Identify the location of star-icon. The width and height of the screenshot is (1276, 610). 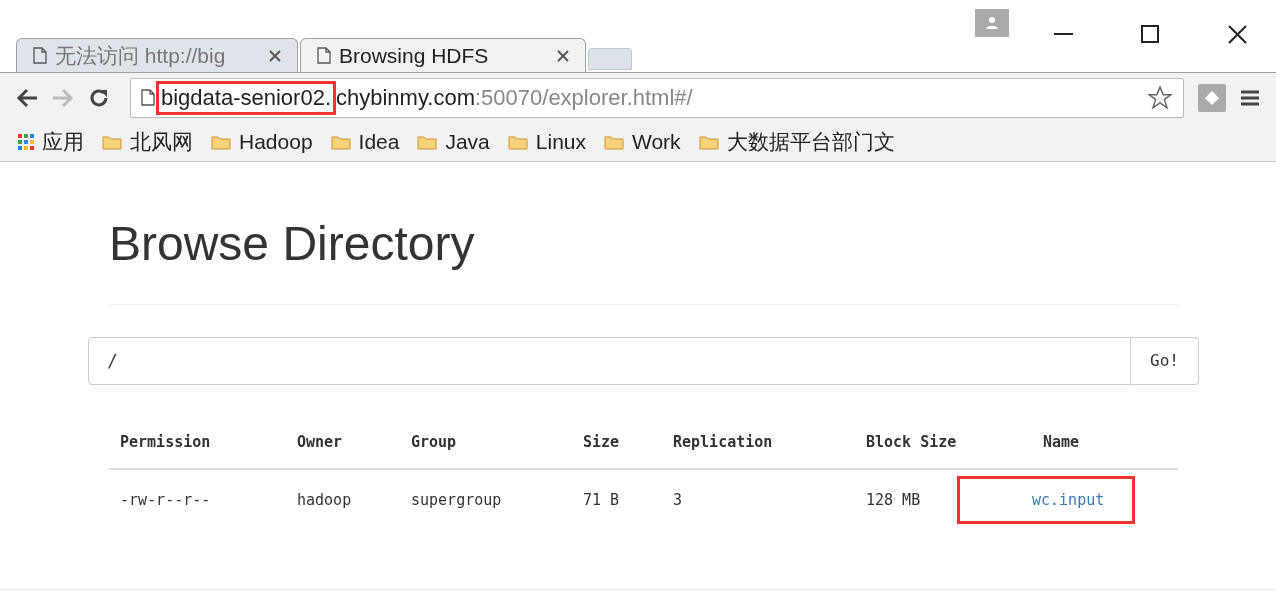
(1160, 97).